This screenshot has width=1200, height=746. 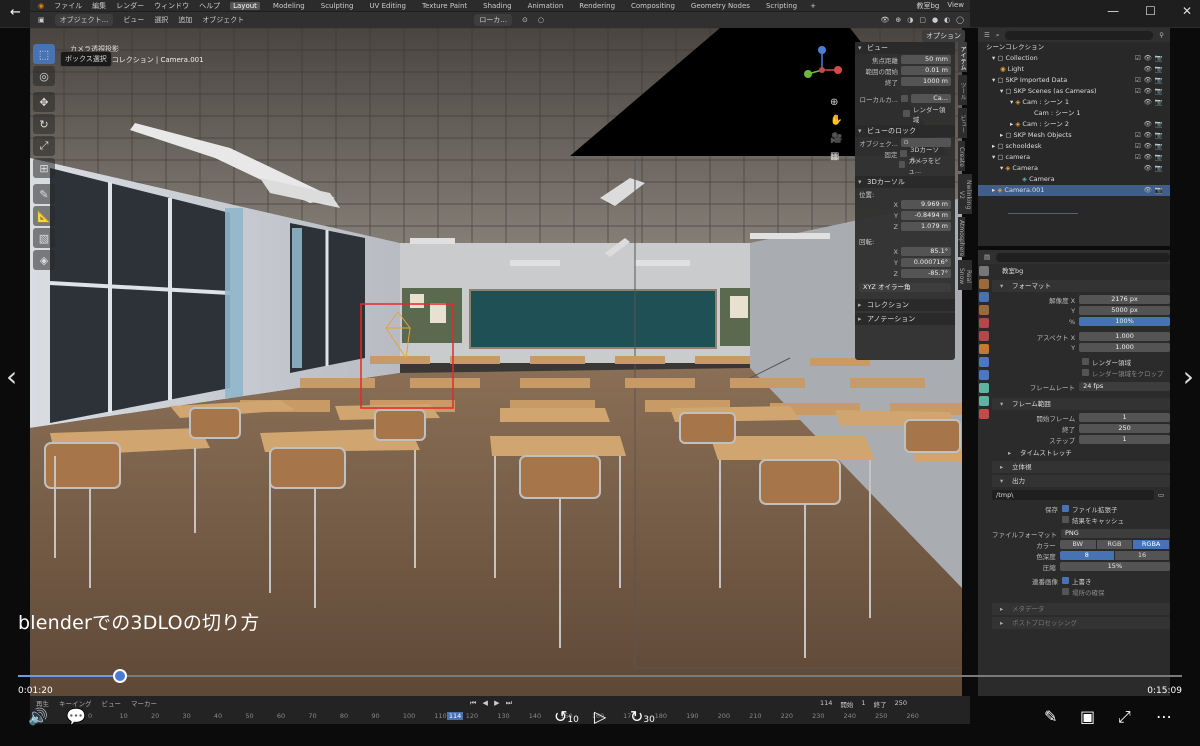 I want to click on blender-logo-icon: ◉, so click(x=41, y=6).